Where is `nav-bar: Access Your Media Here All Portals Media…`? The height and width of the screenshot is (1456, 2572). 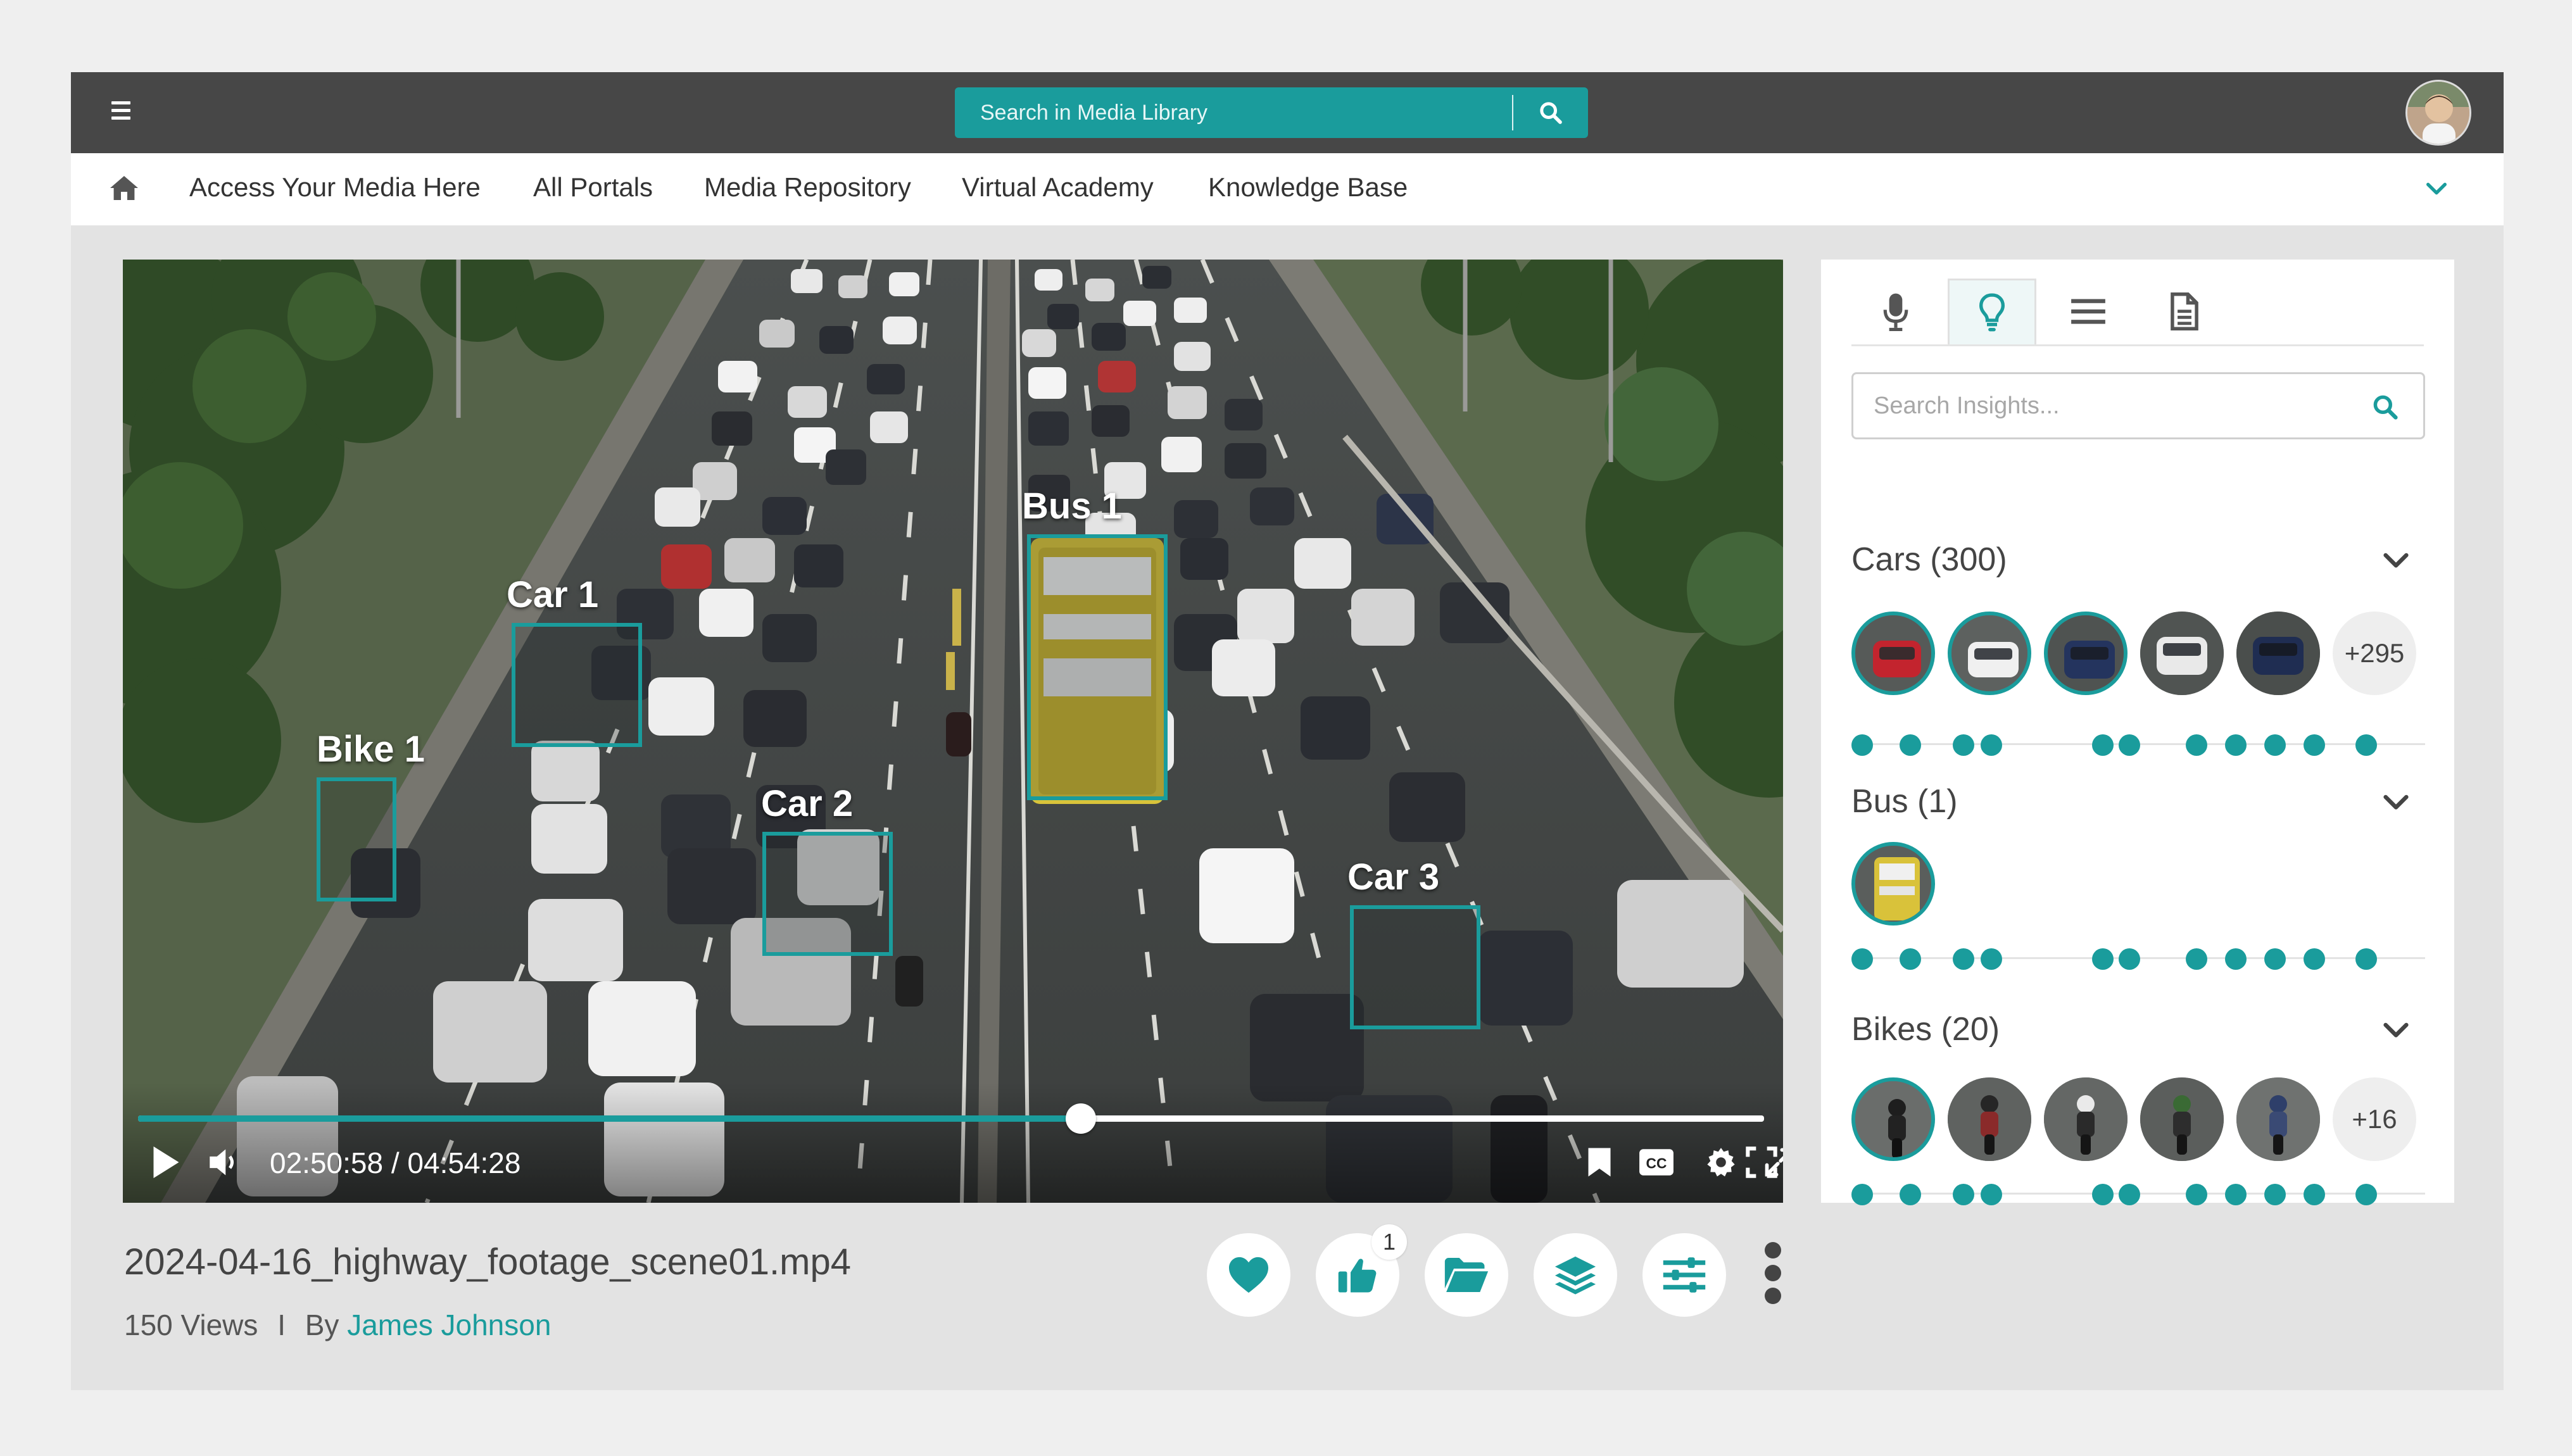 nav-bar: Access Your Media Here All Portals Media… is located at coordinates (1288, 189).